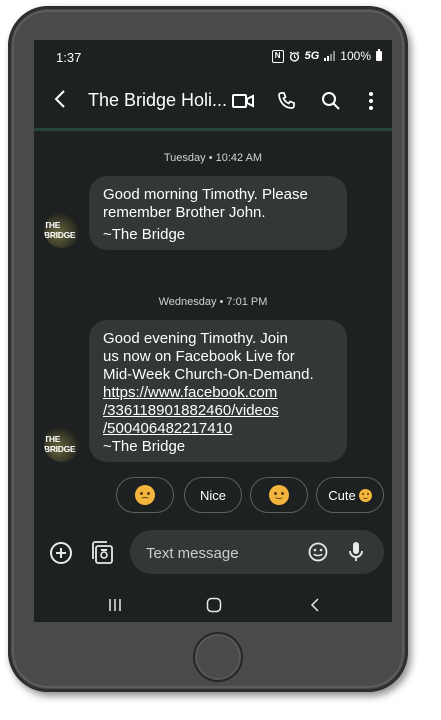  I want to click on recent-apps-icon, so click(115, 605).